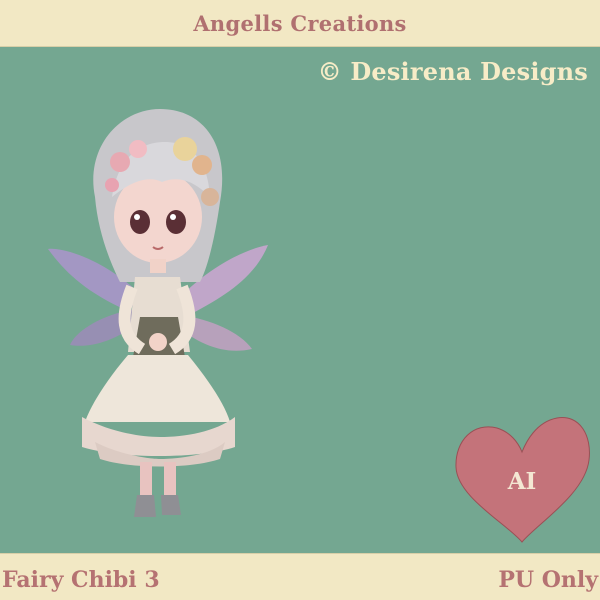  I want to click on product-name: Fairy Chibi 3, so click(81, 580).